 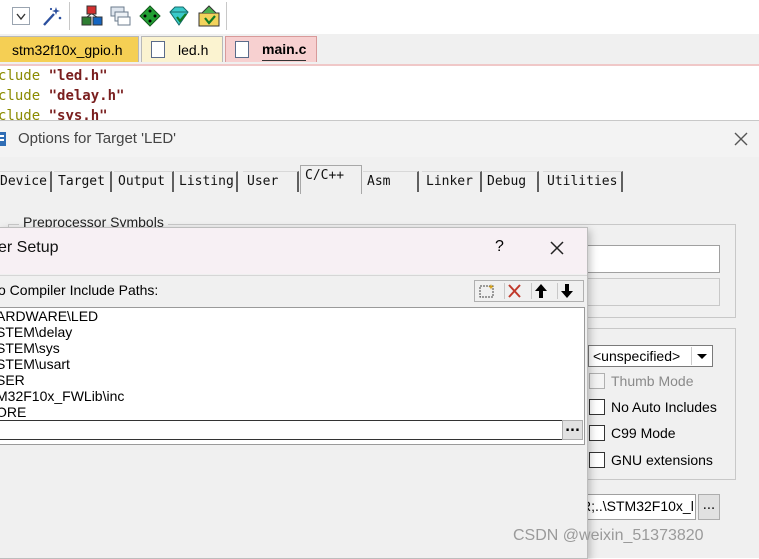 What do you see at coordinates (652, 292) in the screenshot?
I see `undefine-input` at bounding box center [652, 292].